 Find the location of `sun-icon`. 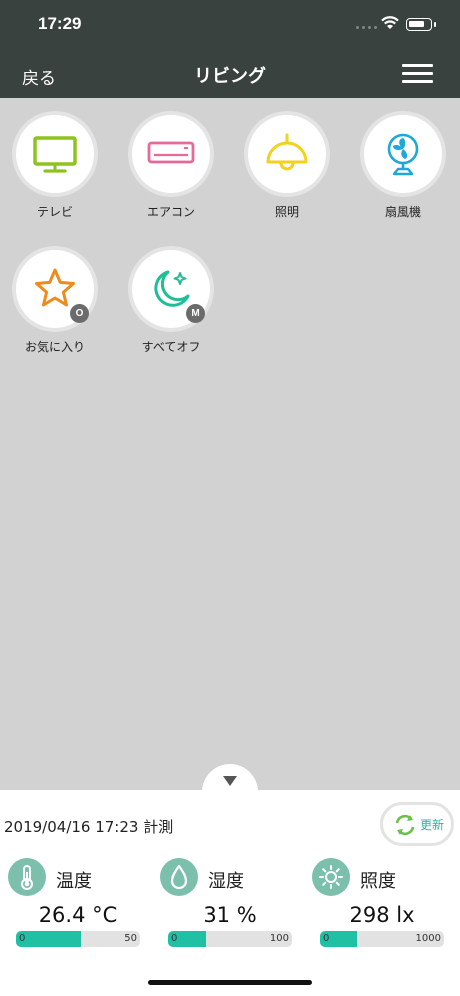

sun-icon is located at coordinates (331, 877).